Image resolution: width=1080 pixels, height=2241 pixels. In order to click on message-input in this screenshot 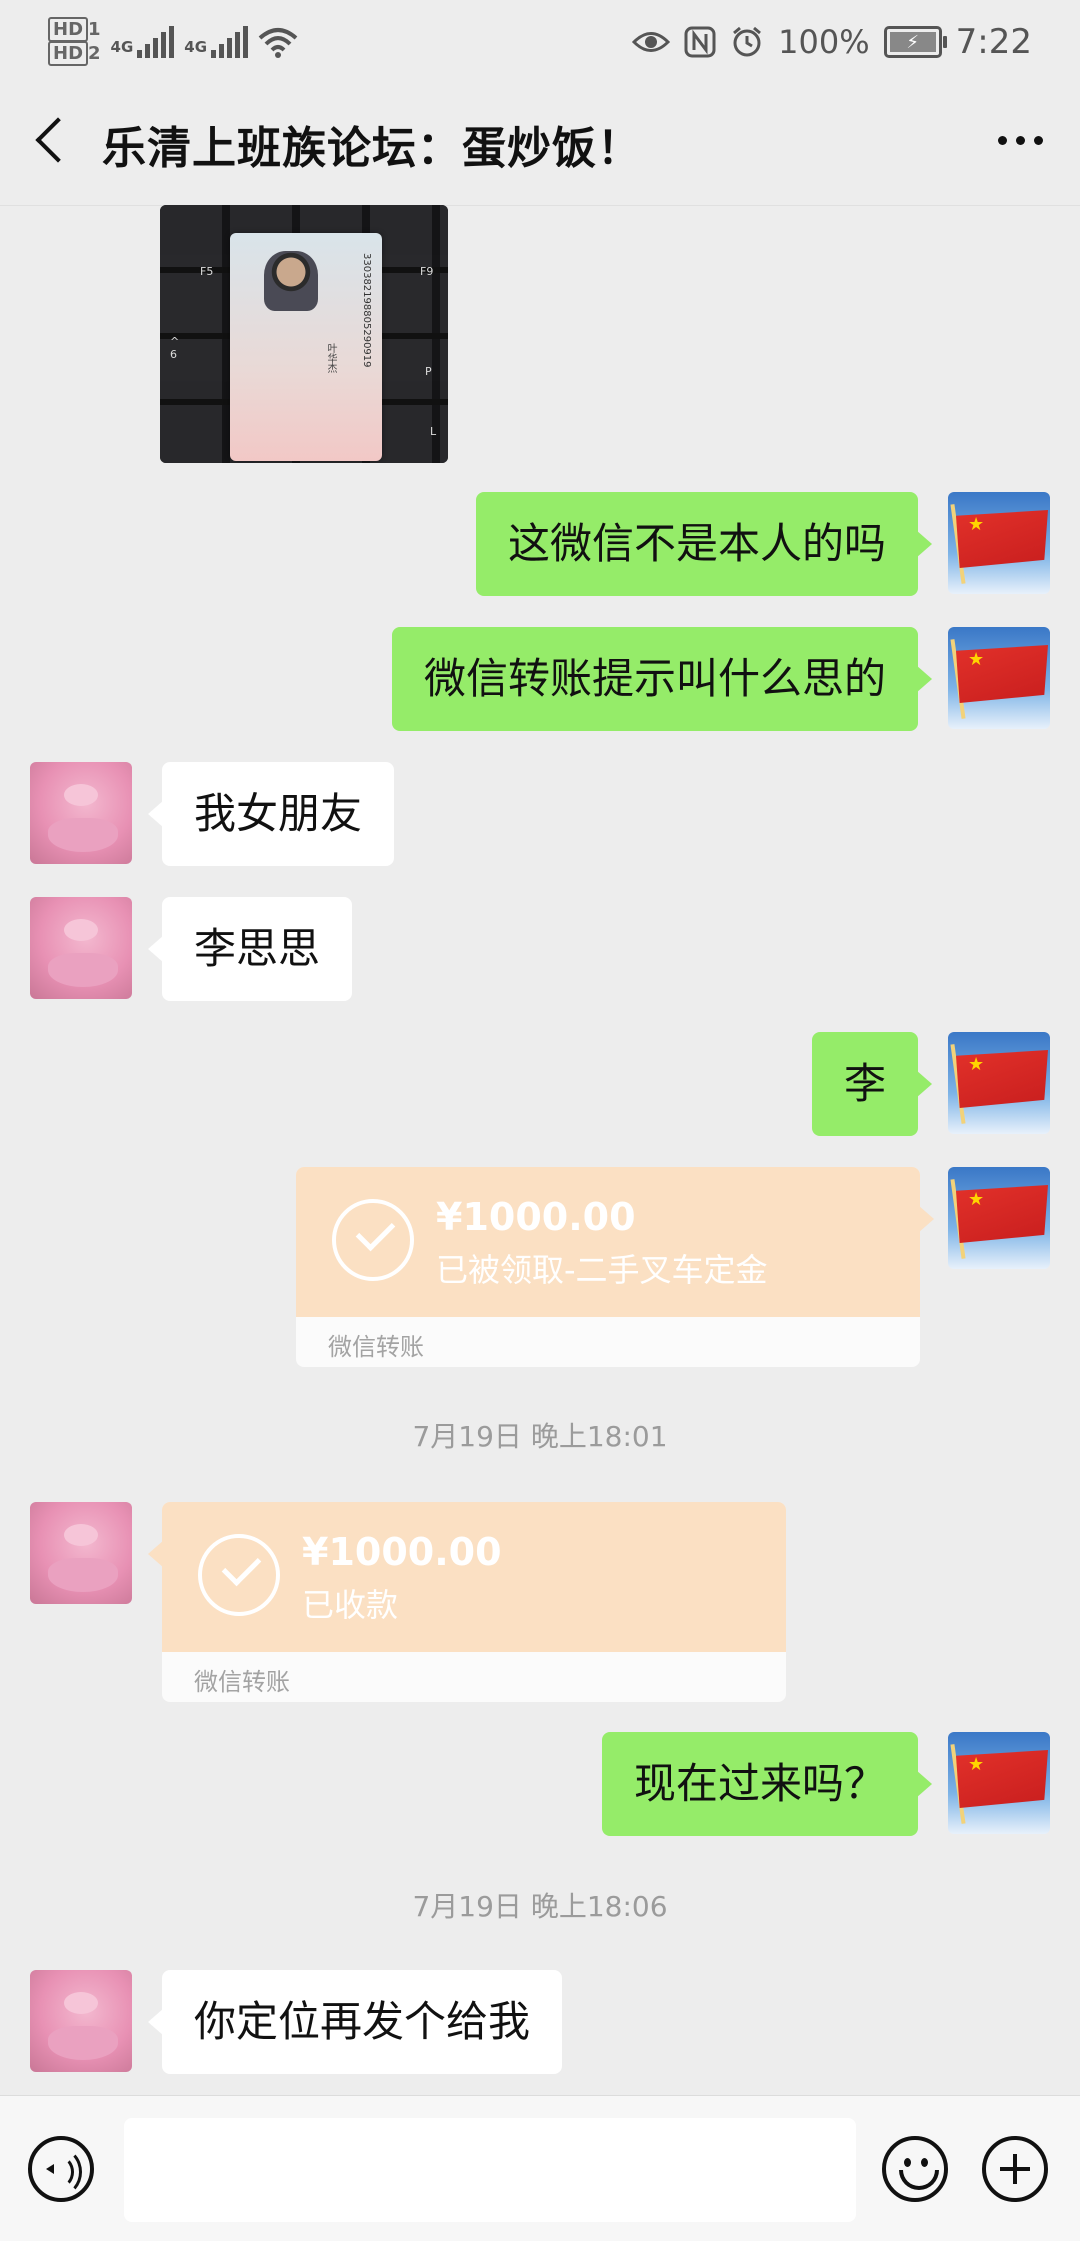, I will do `click(490, 2170)`.